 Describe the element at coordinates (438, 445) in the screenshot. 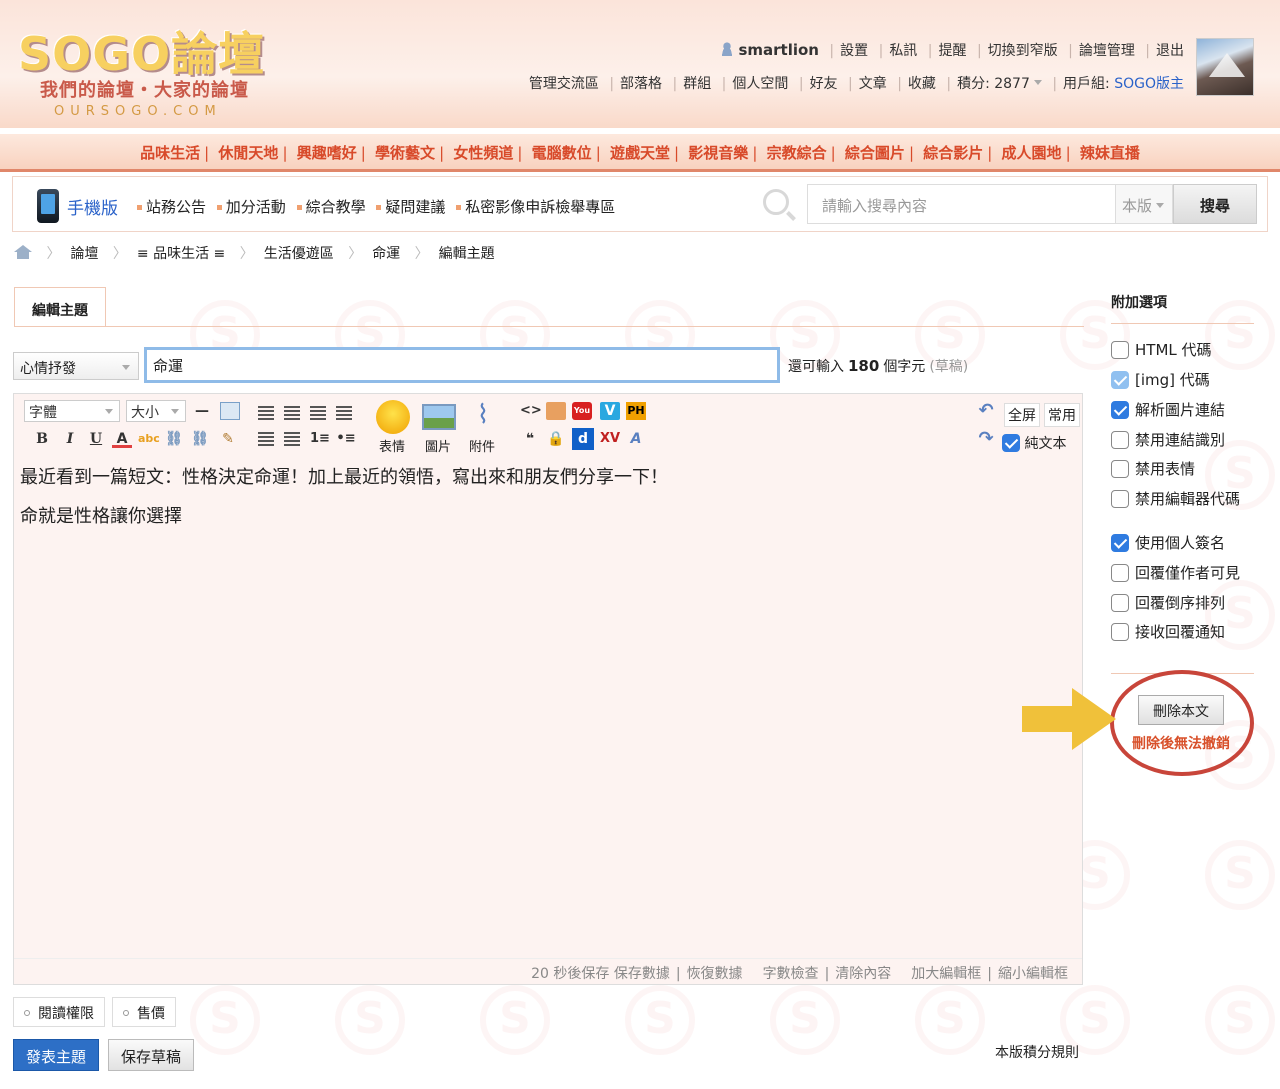

I see `image-label: 圖片` at that location.